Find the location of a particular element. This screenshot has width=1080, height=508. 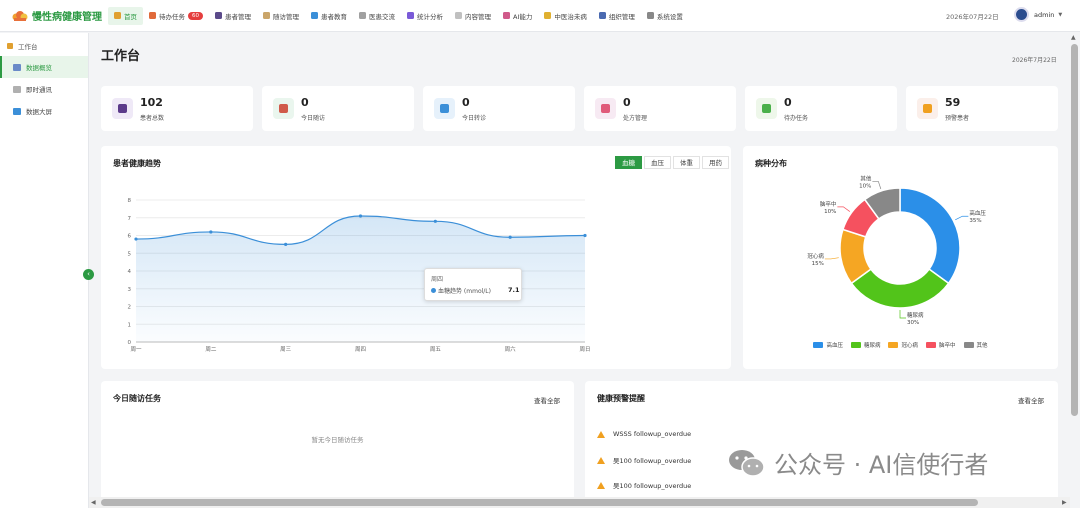

nav-item-label: 系统设置 is located at coordinates (669, 16).